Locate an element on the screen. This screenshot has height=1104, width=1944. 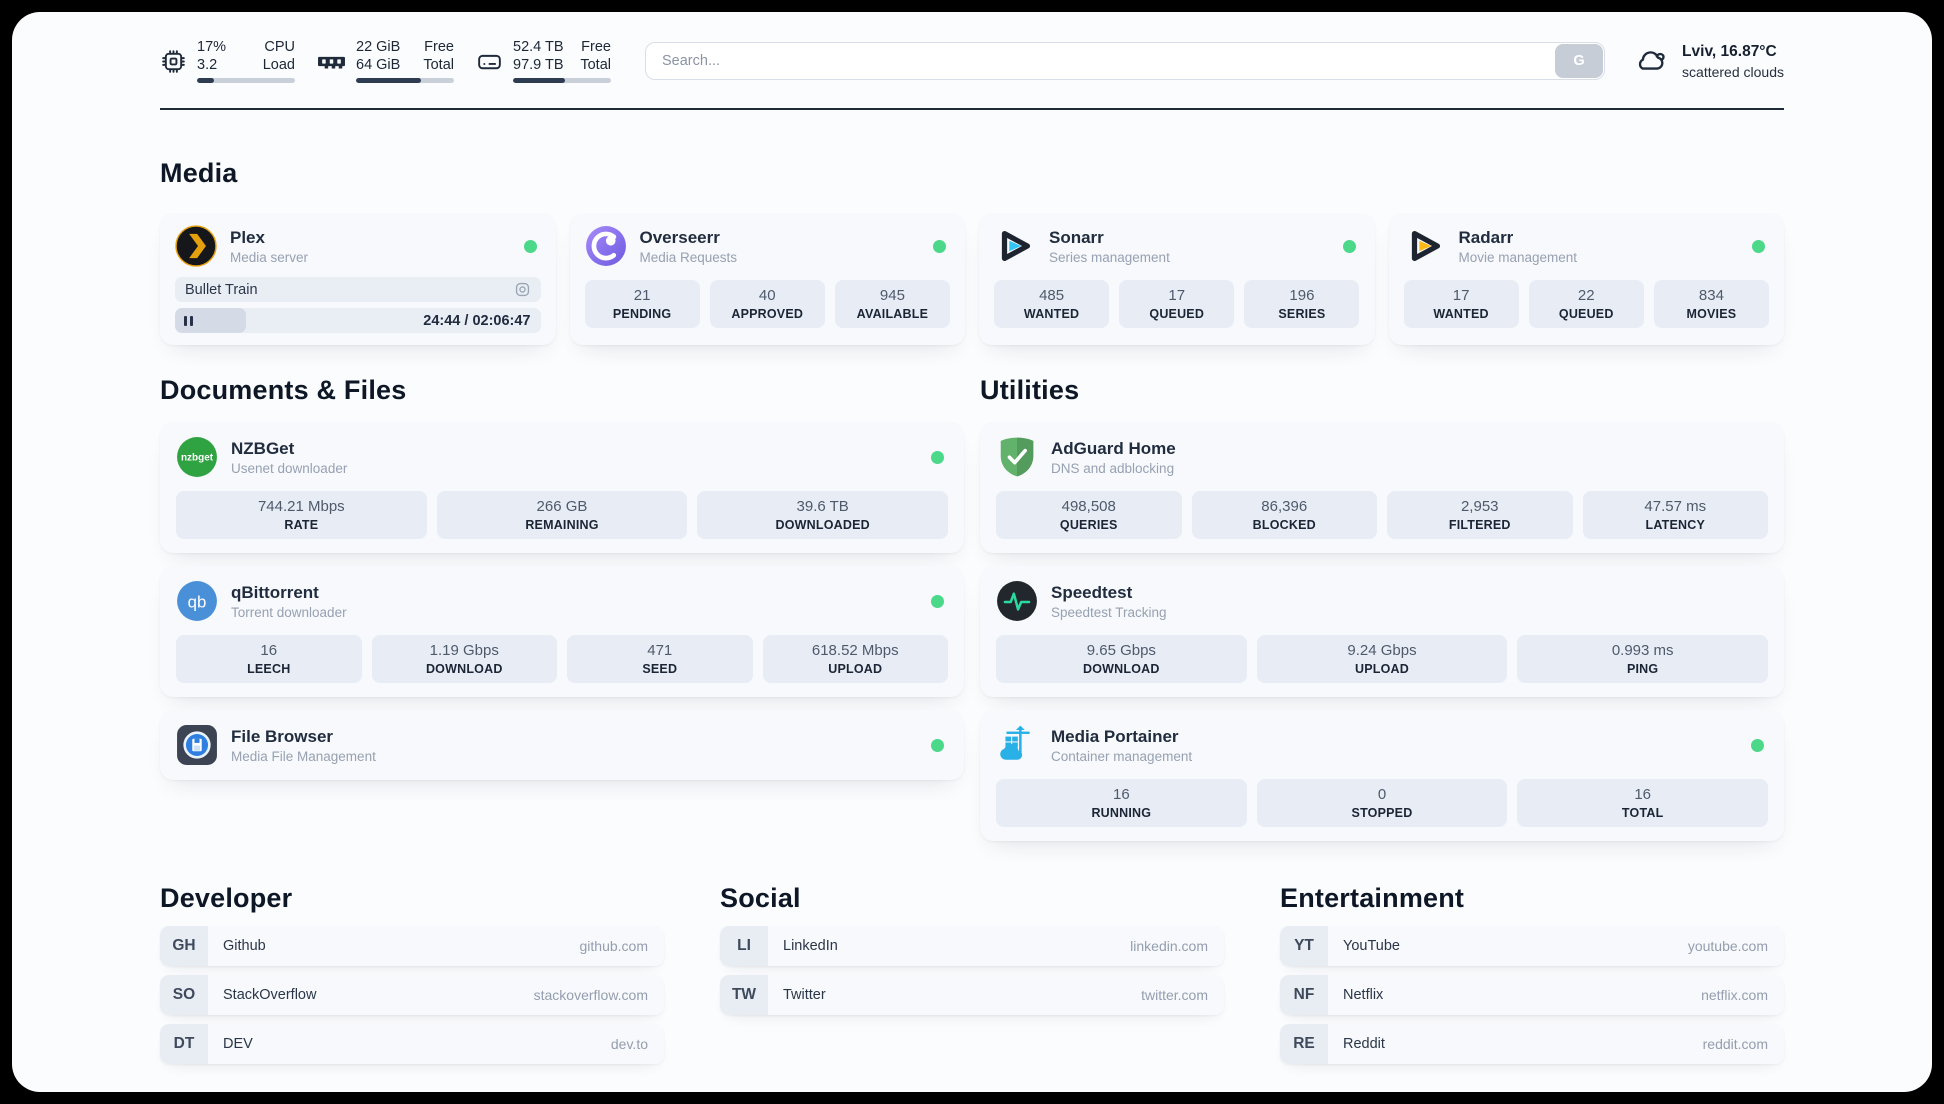
bookmark-abbr: LI is located at coordinates (744, 946).